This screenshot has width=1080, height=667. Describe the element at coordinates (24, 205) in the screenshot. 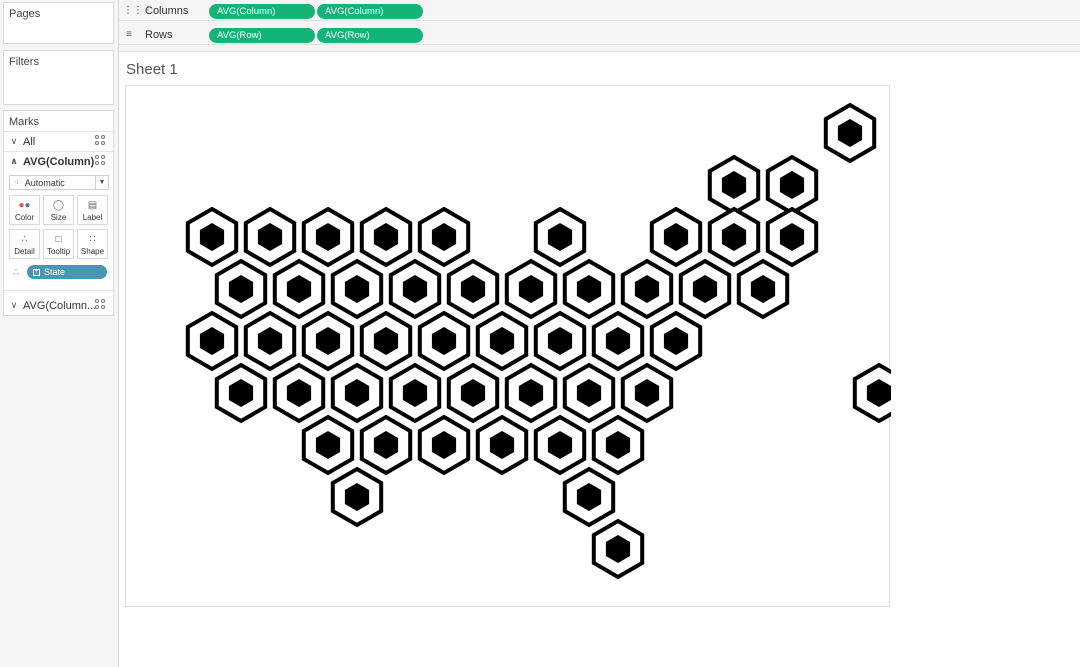

I see `color-icon: ●●` at that location.